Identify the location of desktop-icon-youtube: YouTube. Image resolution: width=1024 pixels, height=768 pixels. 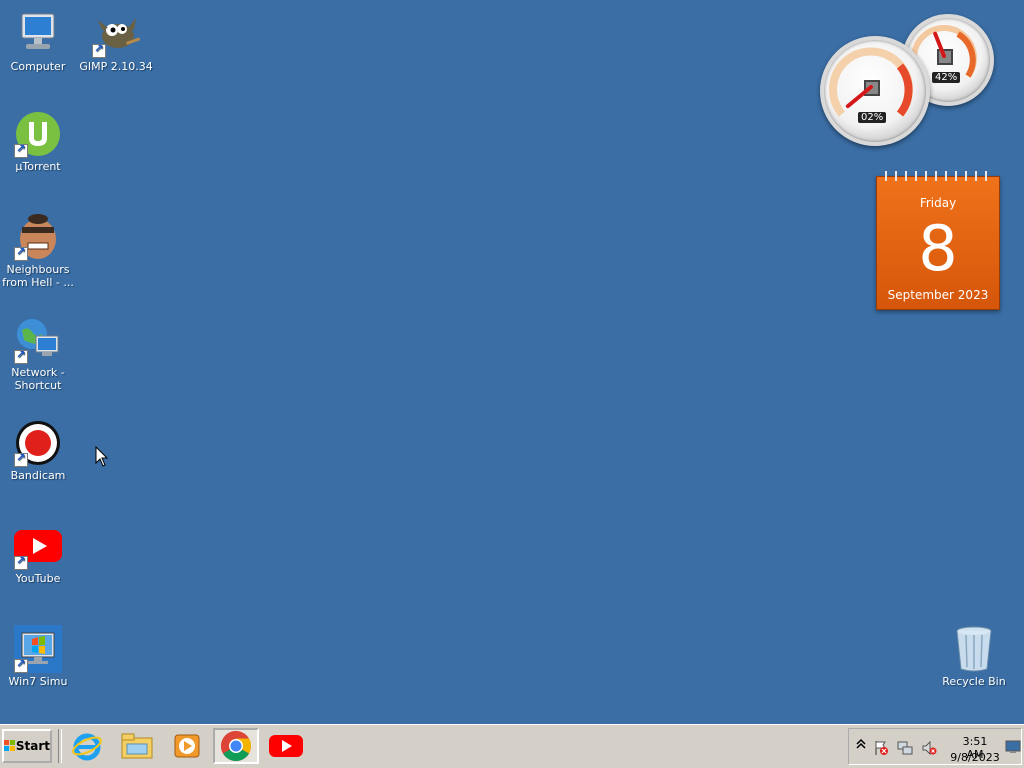
(38, 553).